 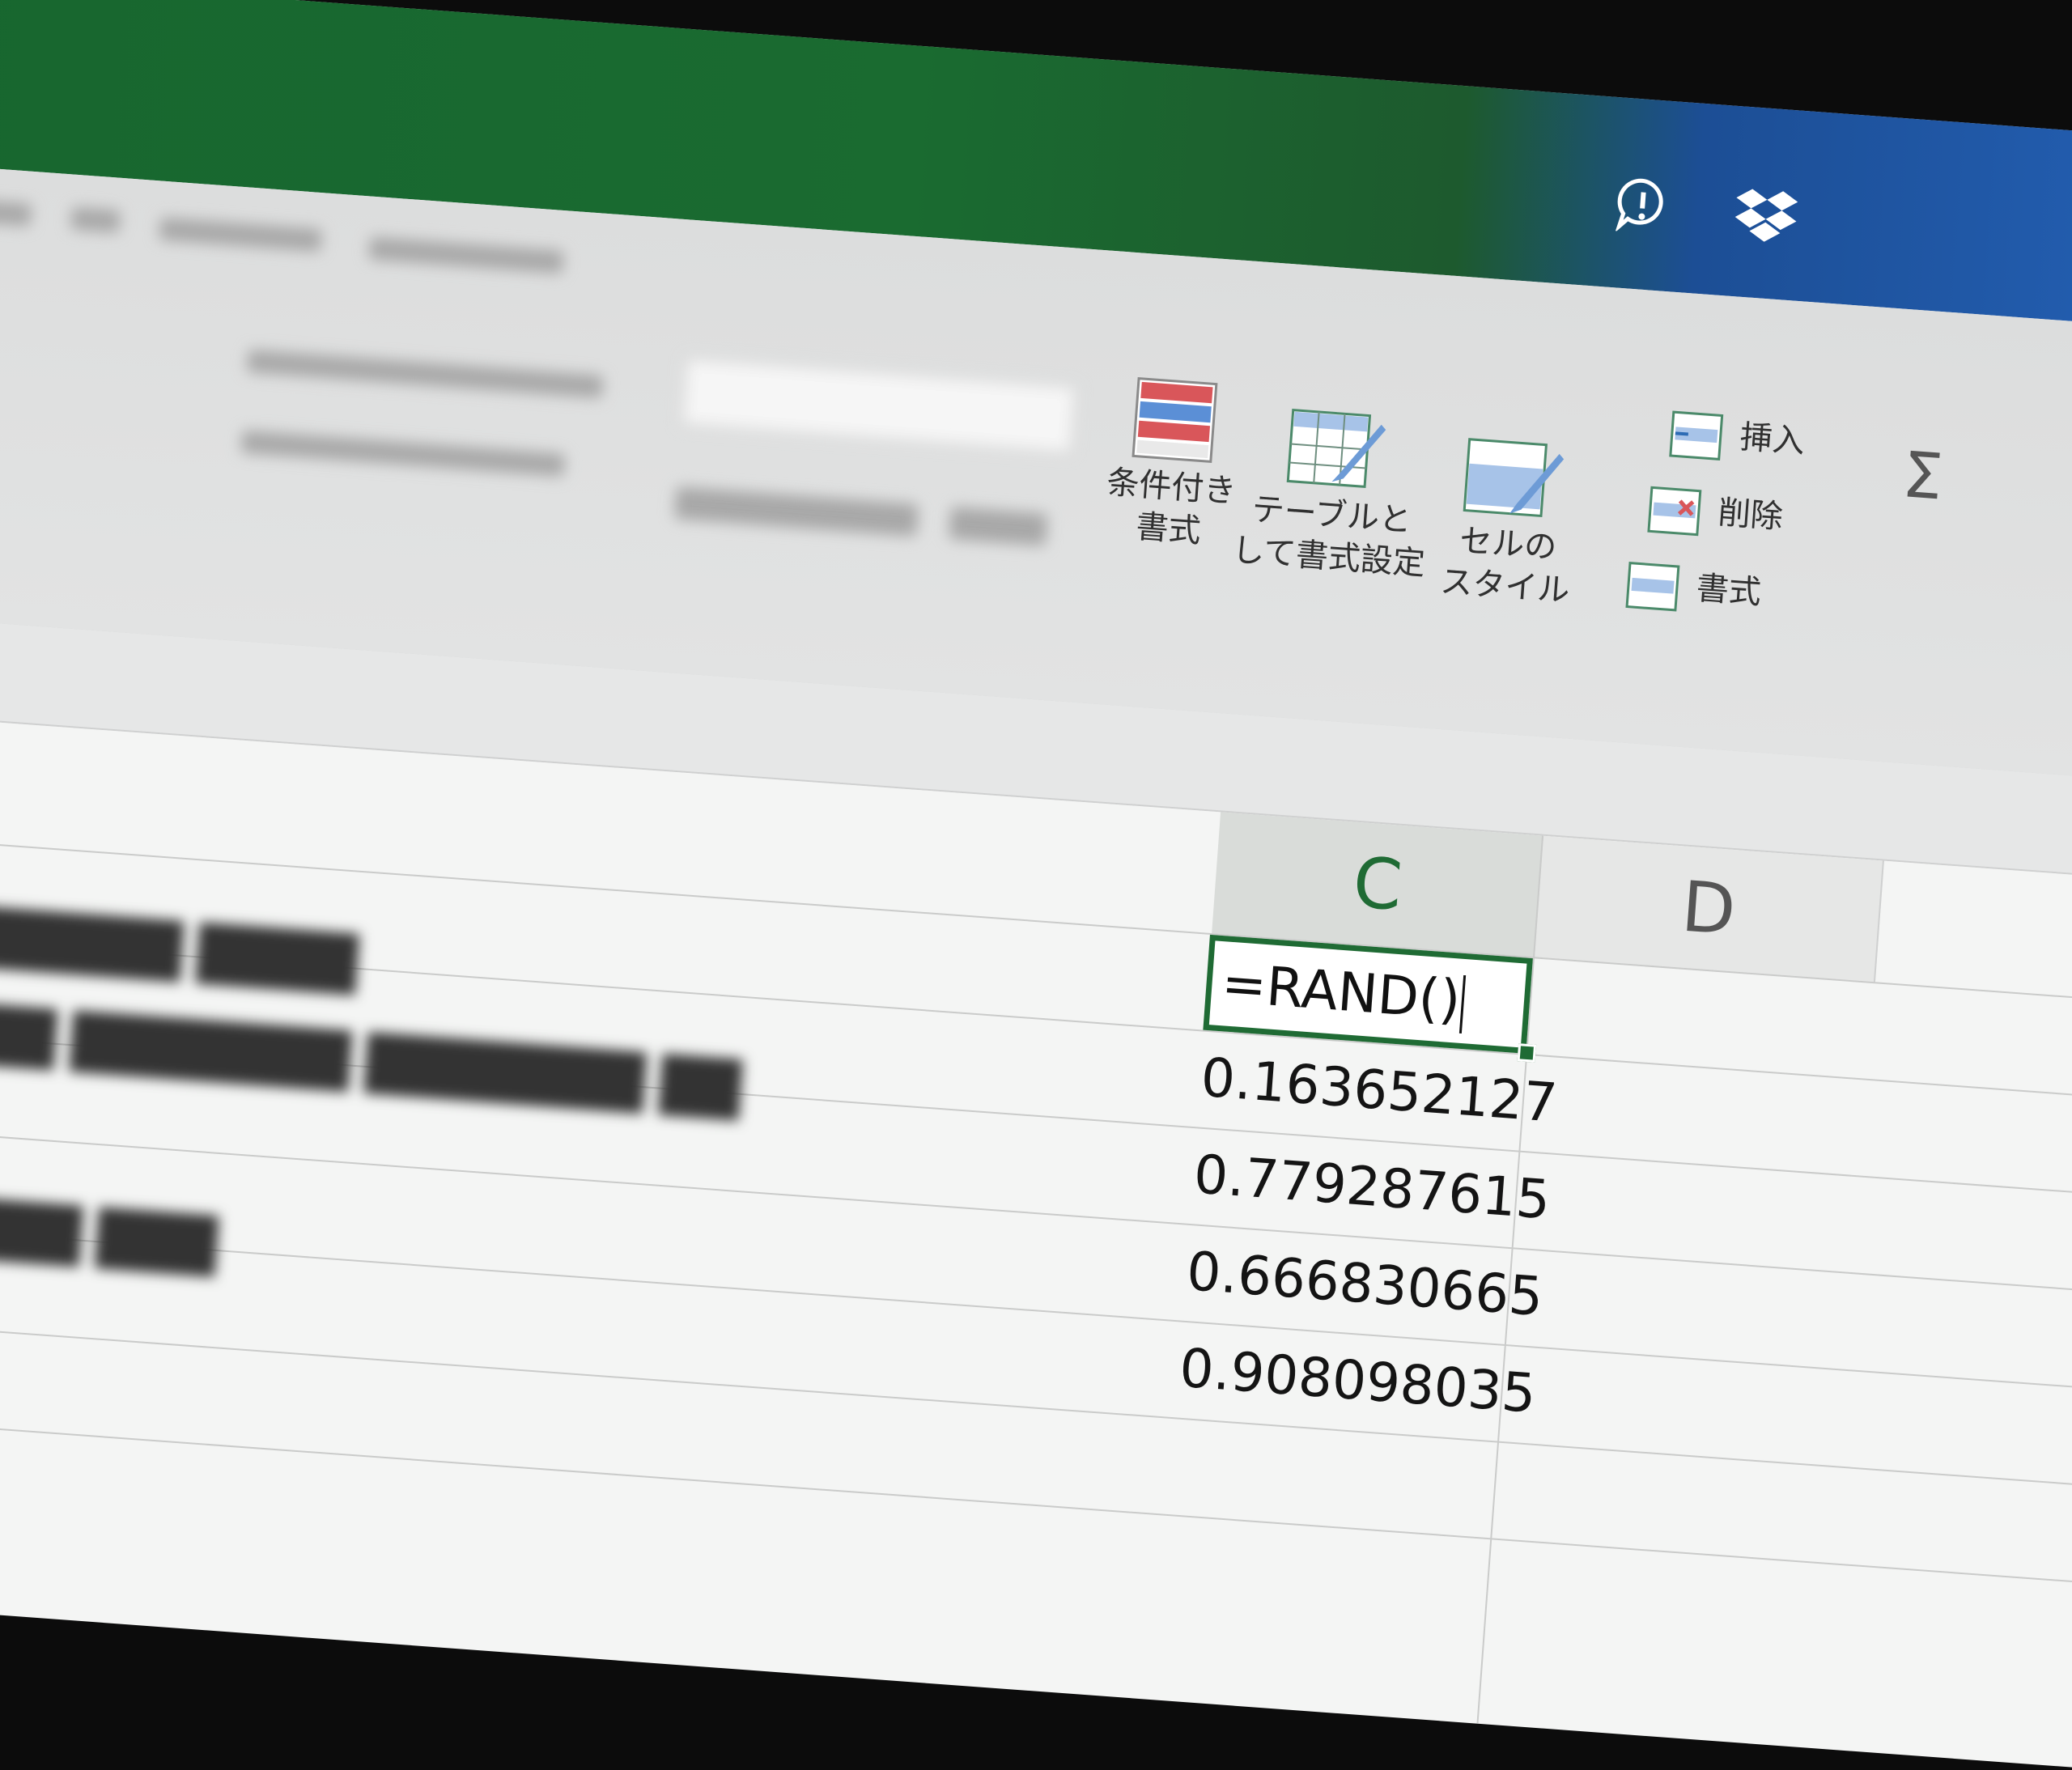 I want to click on format-label: 書式, so click(x=1729, y=590).